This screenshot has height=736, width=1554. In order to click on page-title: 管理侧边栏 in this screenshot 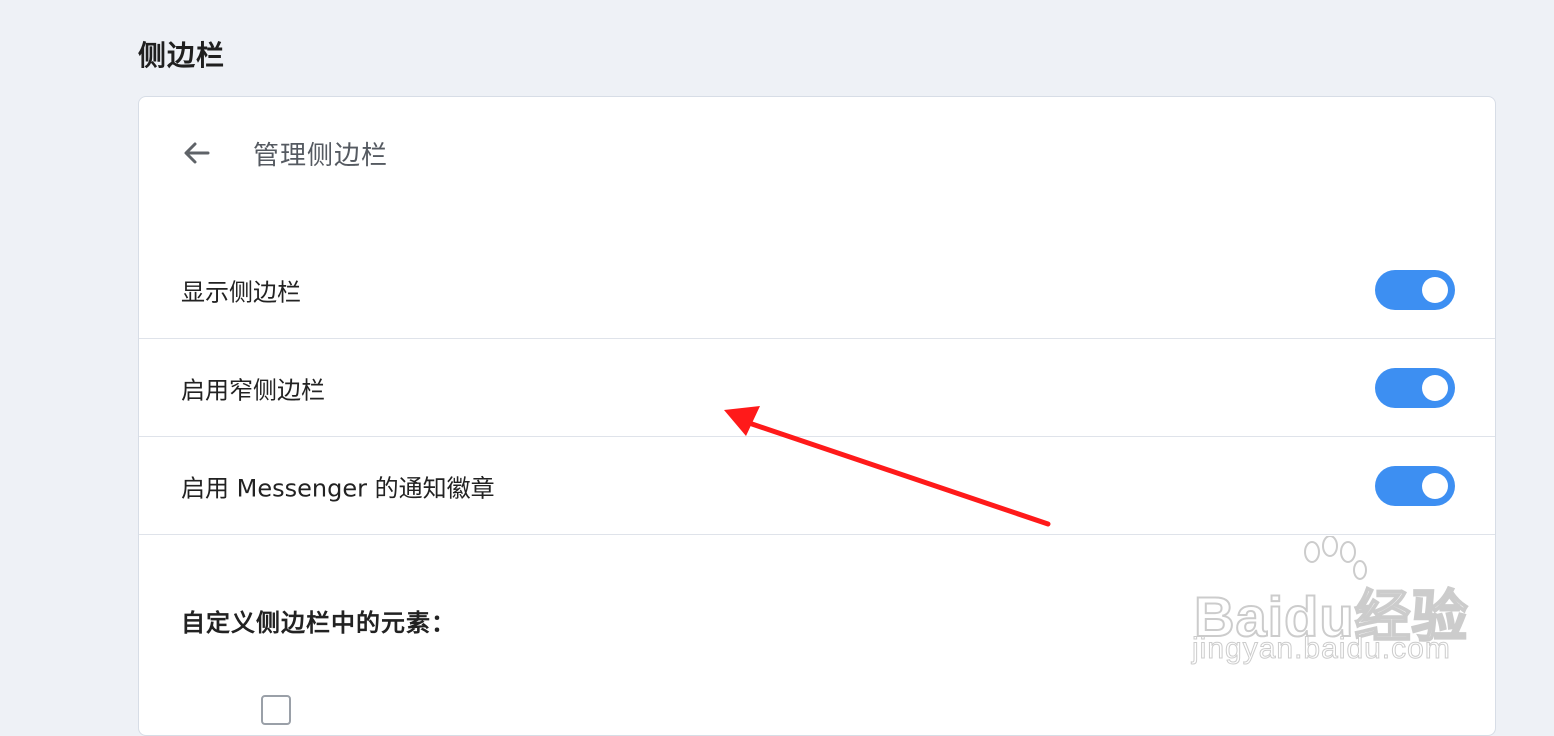, I will do `click(321, 156)`.